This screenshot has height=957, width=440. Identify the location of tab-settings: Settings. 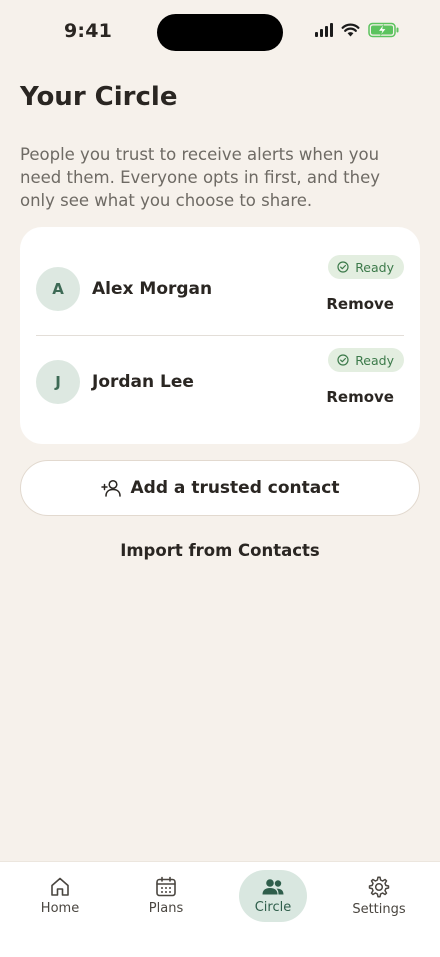
(379, 896).